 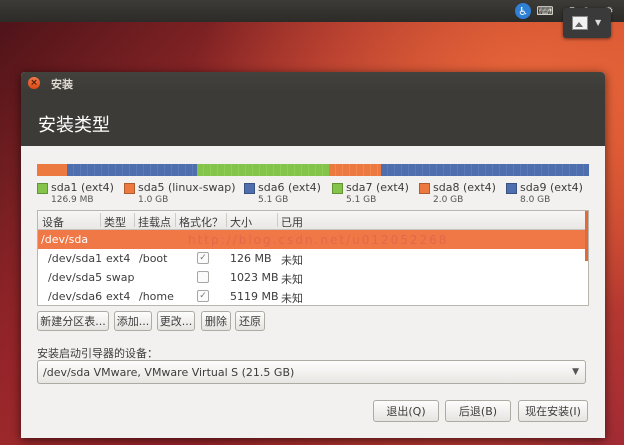 What do you see at coordinates (318, 240) in the screenshot?
I see `watermark-text: http://blog.csdn.net/u012052268` at bounding box center [318, 240].